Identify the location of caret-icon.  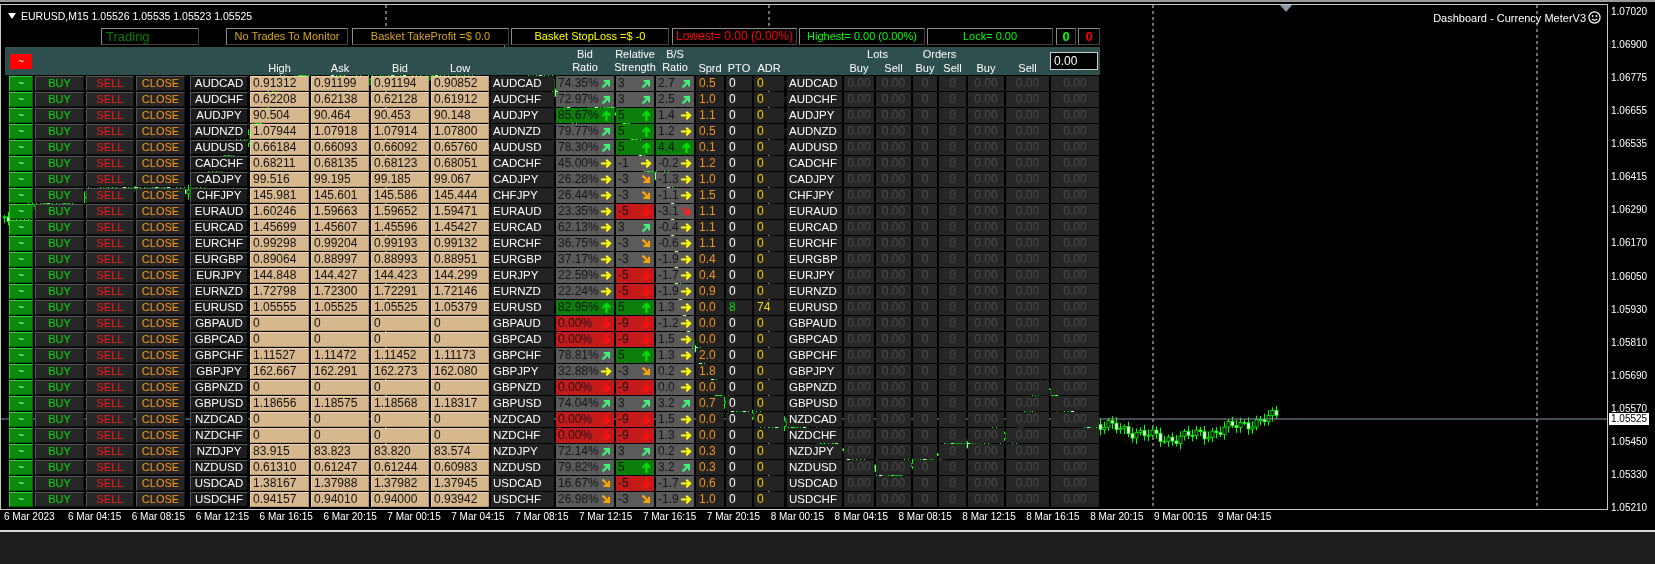
(12, 16).